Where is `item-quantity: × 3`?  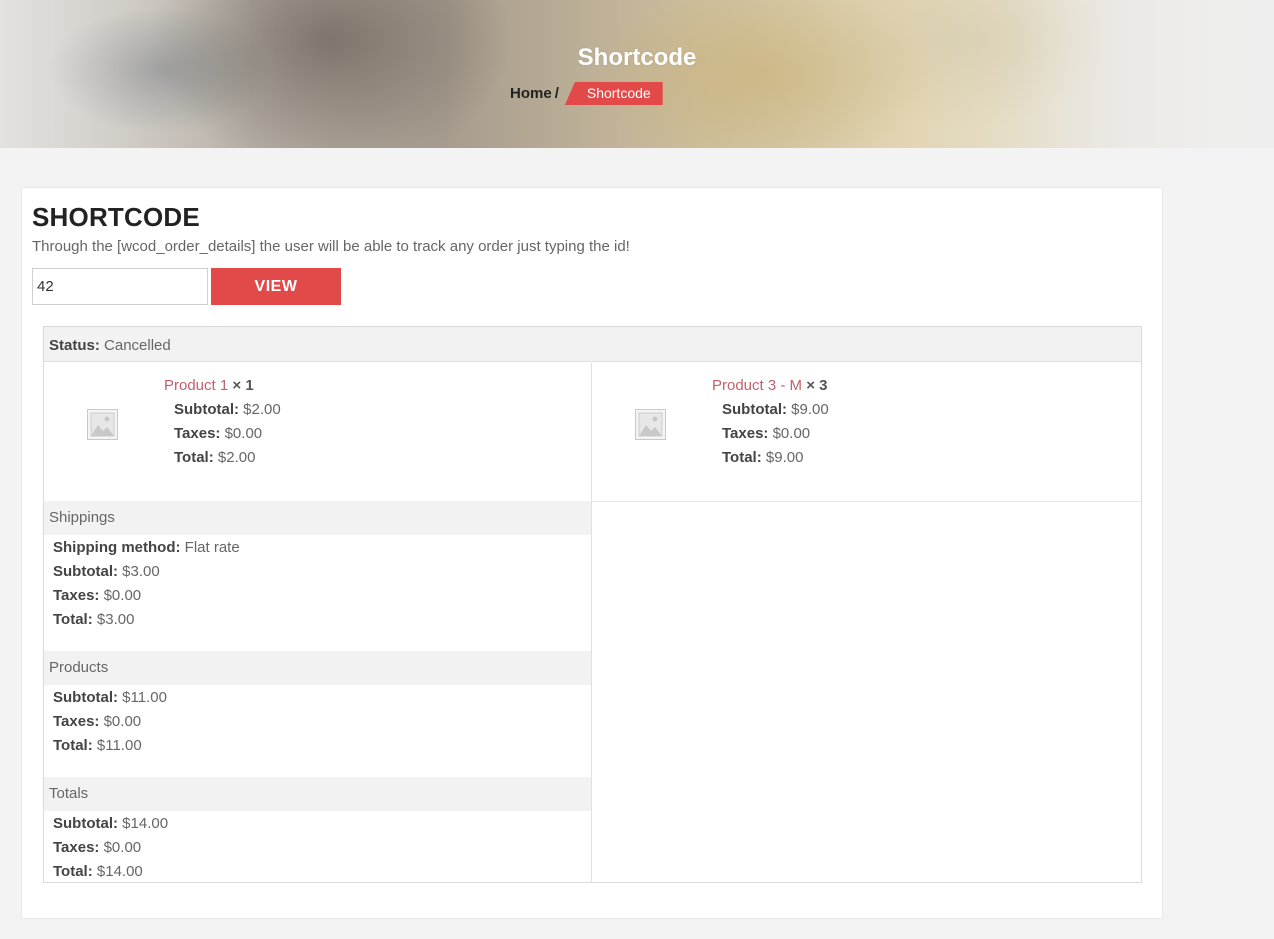 item-quantity: × 3 is located at coordinates (817, 385).